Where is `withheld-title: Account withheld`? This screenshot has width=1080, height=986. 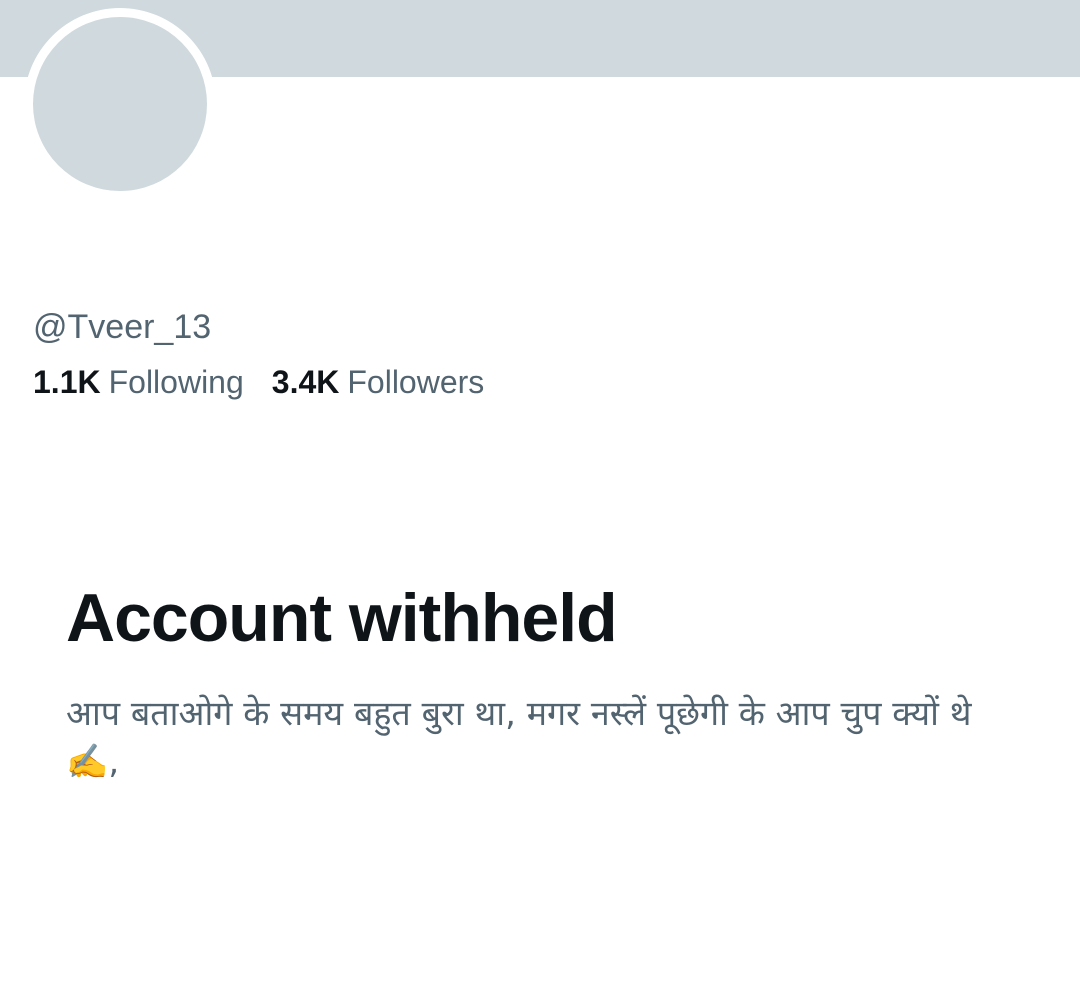
withheld-title: Account withheld is located at coordinates (342, 618).